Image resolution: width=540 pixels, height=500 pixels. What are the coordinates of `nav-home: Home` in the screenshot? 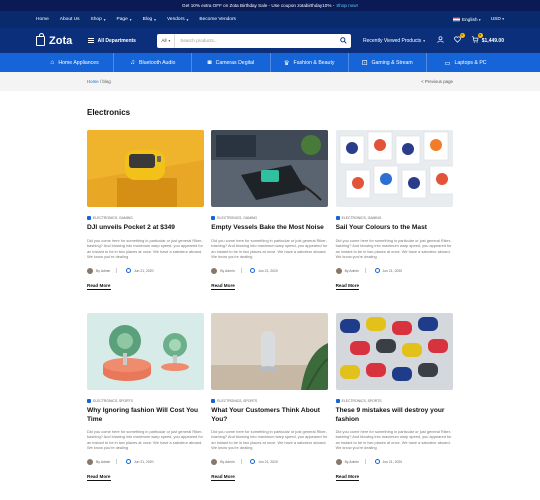 It's located at (42, 19).